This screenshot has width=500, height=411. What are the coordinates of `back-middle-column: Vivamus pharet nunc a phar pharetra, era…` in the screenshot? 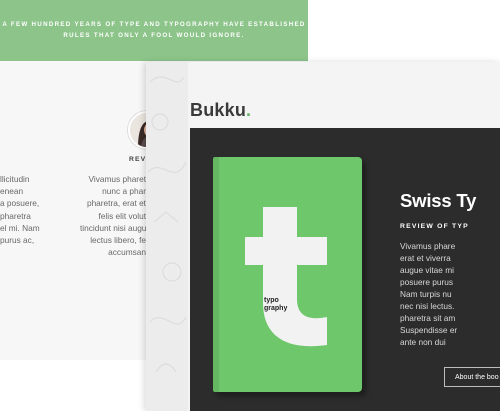 It's located at (113, 215).